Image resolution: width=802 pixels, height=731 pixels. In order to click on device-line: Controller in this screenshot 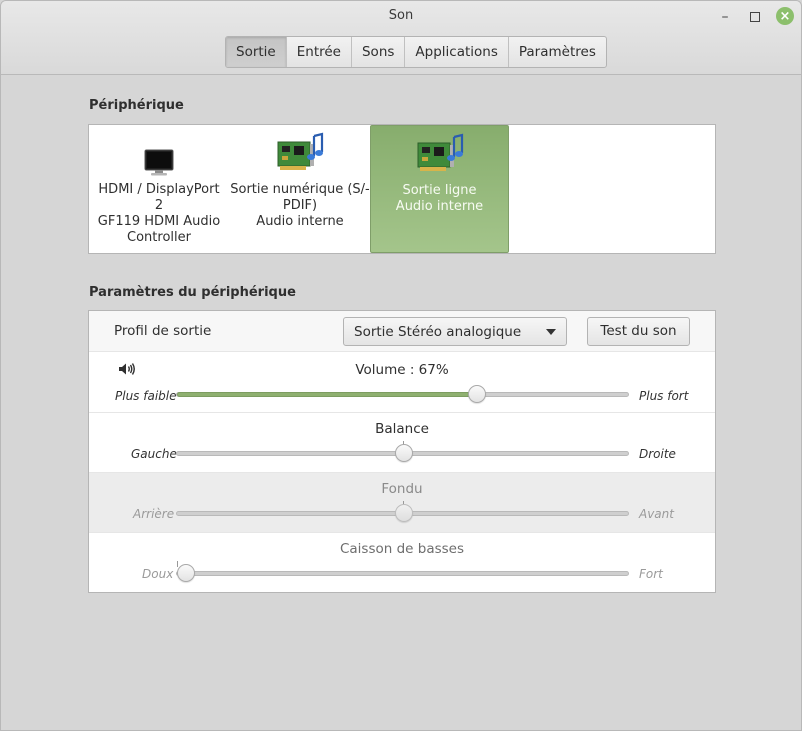, I will do `click(159, 237)`.